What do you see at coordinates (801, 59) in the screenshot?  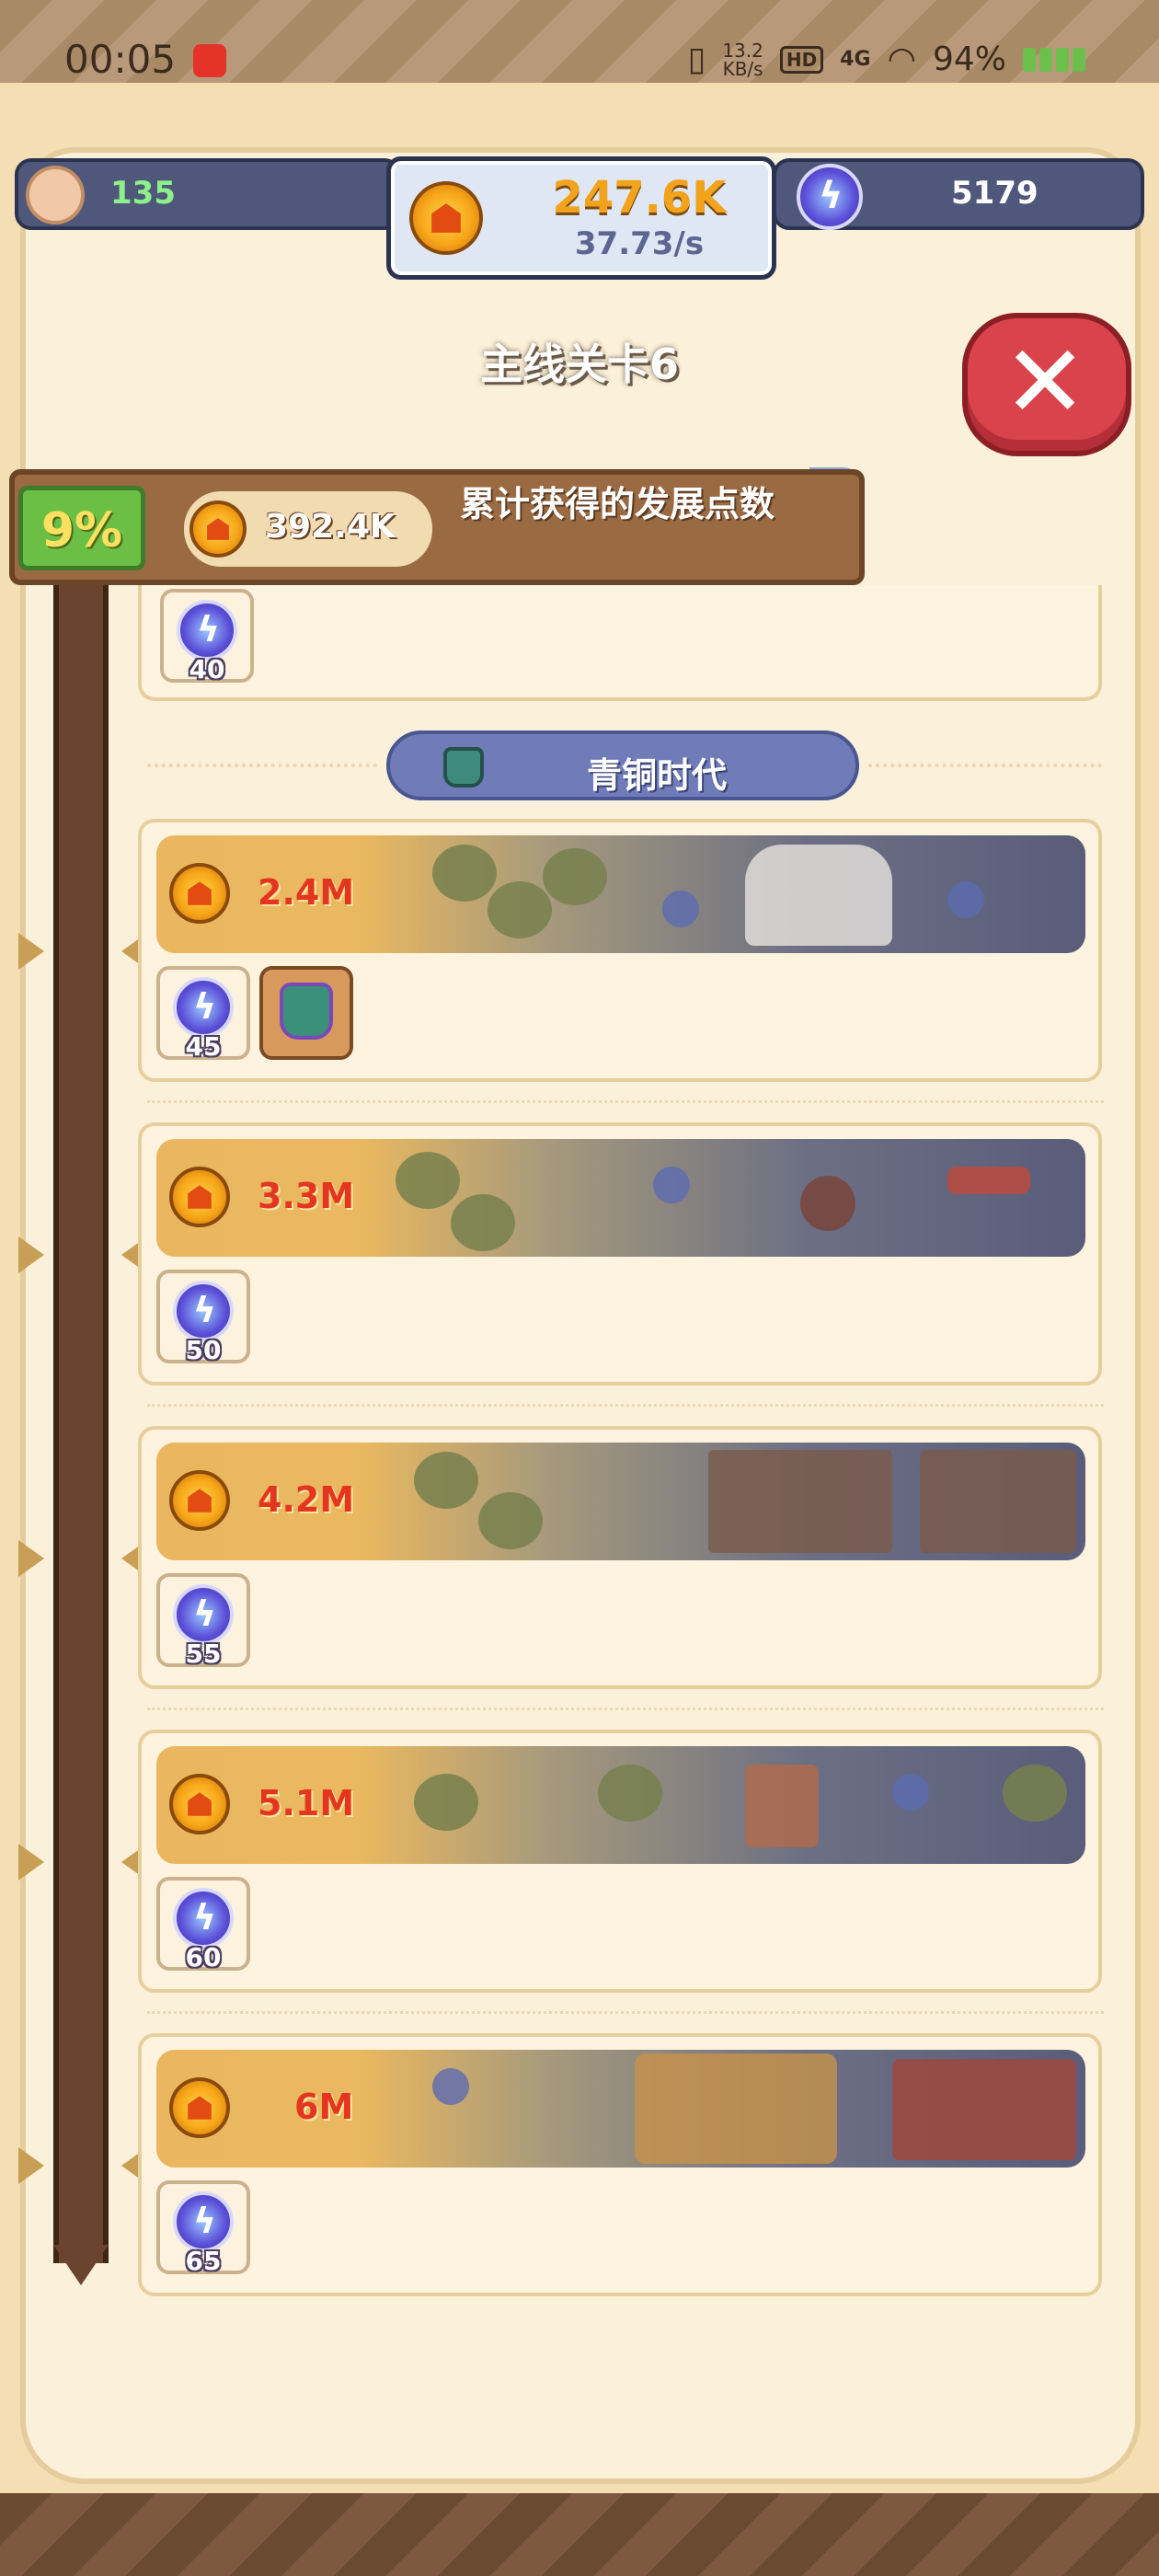 I see `hd-icon: HD` at bounding box center [801, 59].